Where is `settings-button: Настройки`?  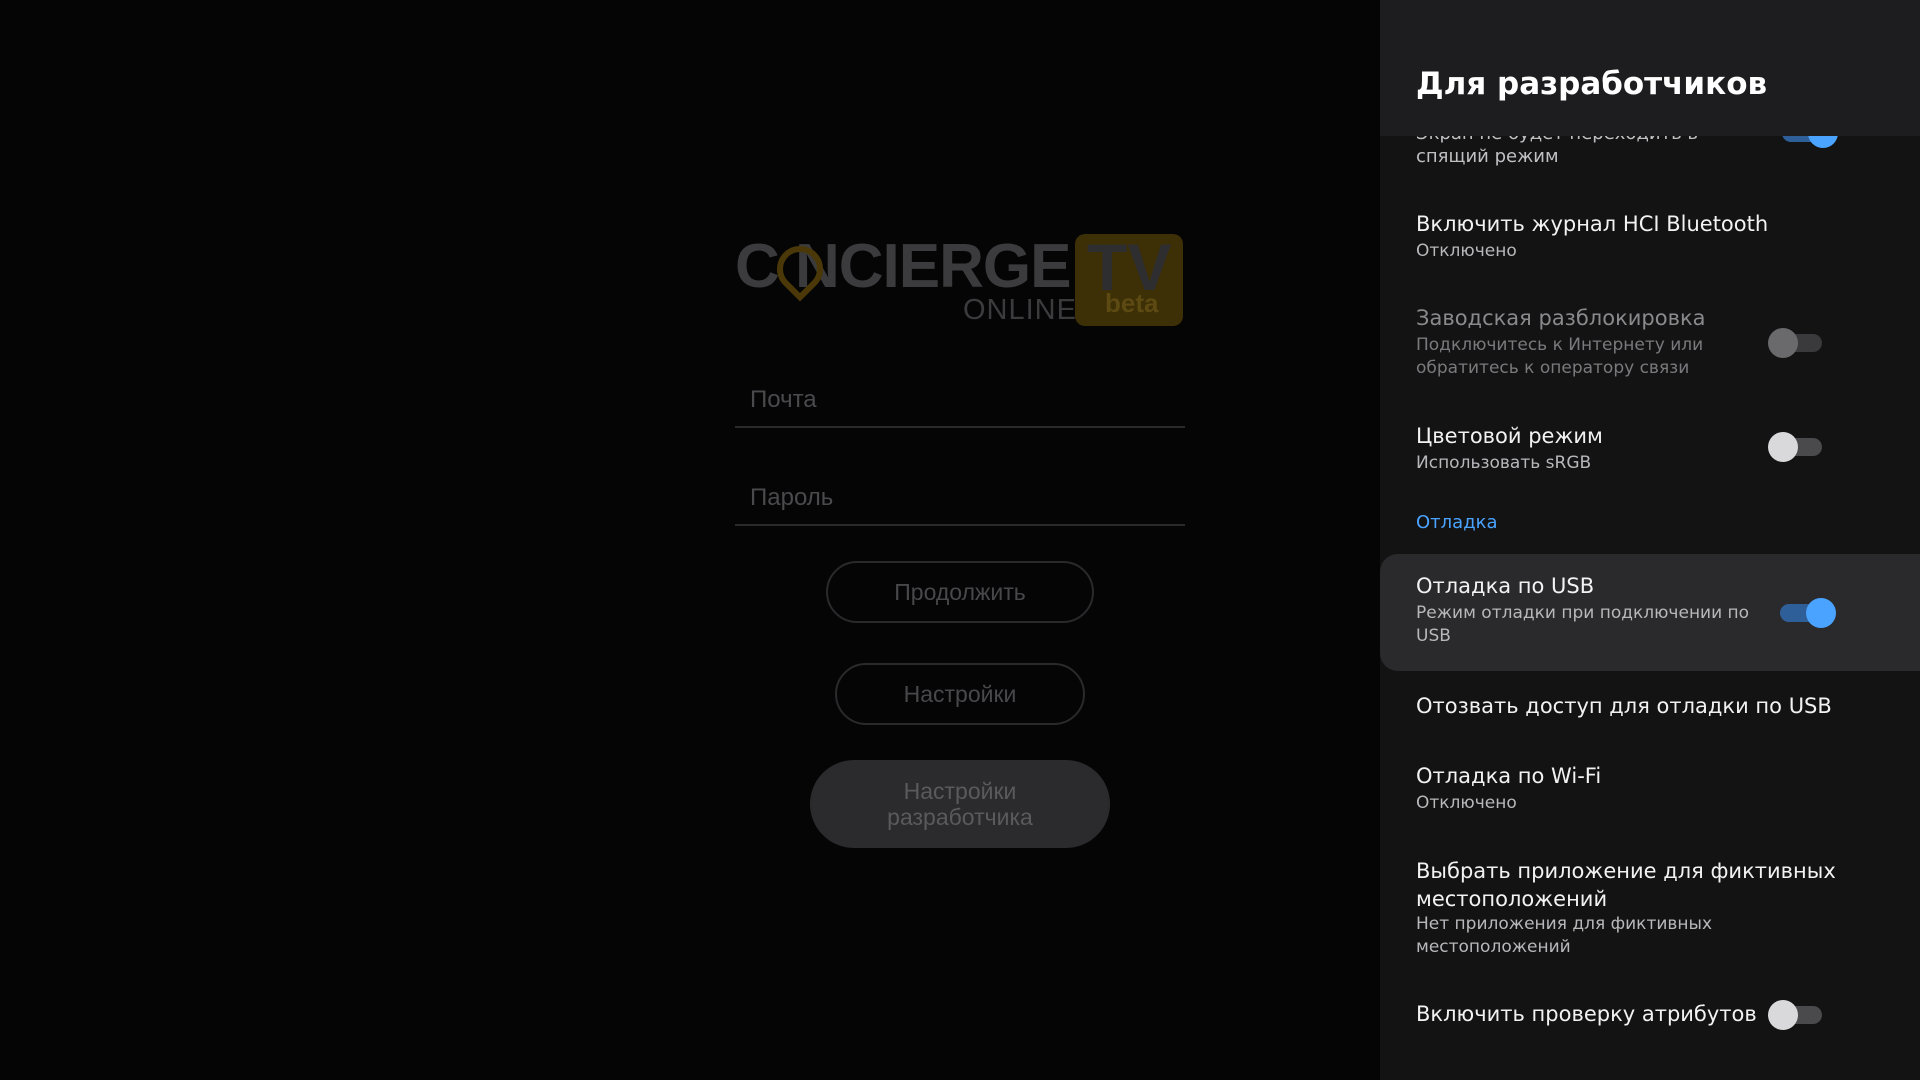
settings-button: Настройки is located at coordinates (960, 694).